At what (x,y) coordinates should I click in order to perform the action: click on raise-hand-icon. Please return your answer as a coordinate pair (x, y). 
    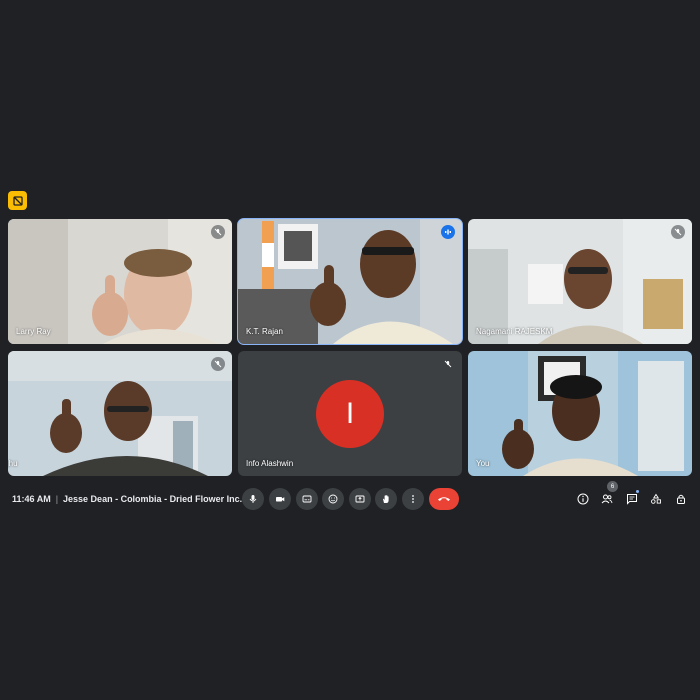
    Looking at the image, I should click on (386, 499).